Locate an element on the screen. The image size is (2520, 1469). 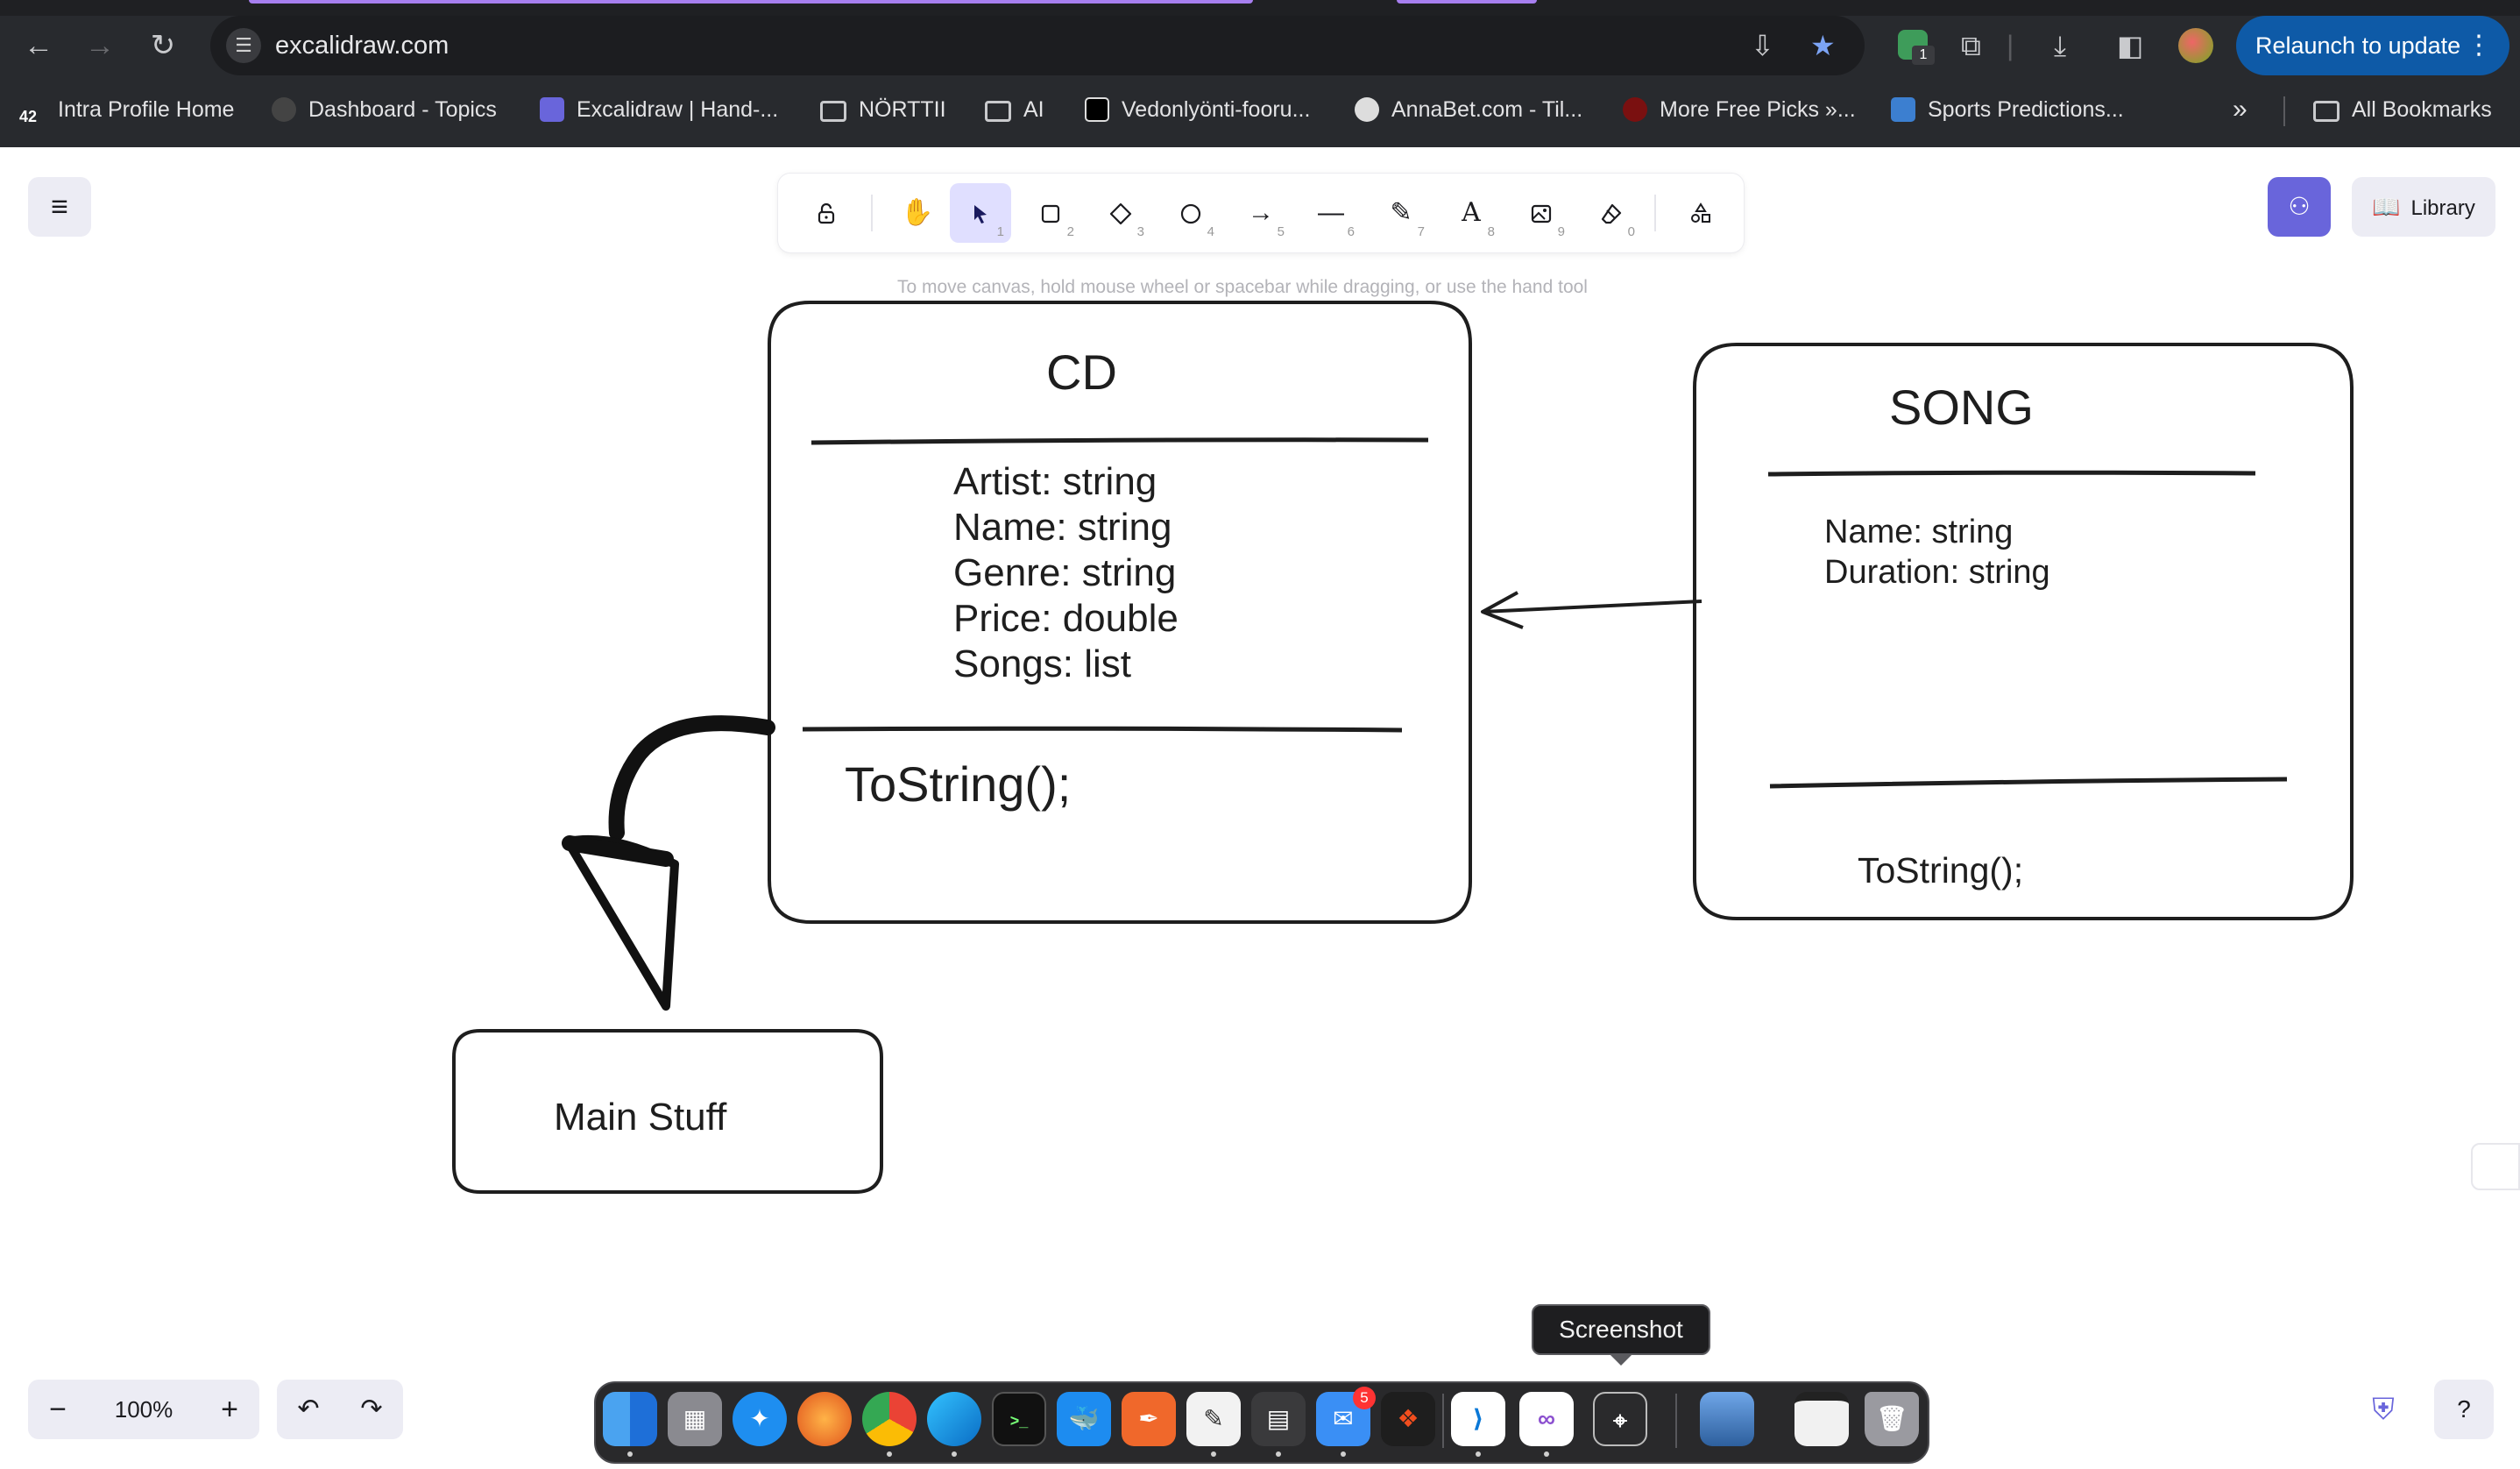
cd-class-title: CD is located at coordinates (1081, 372).